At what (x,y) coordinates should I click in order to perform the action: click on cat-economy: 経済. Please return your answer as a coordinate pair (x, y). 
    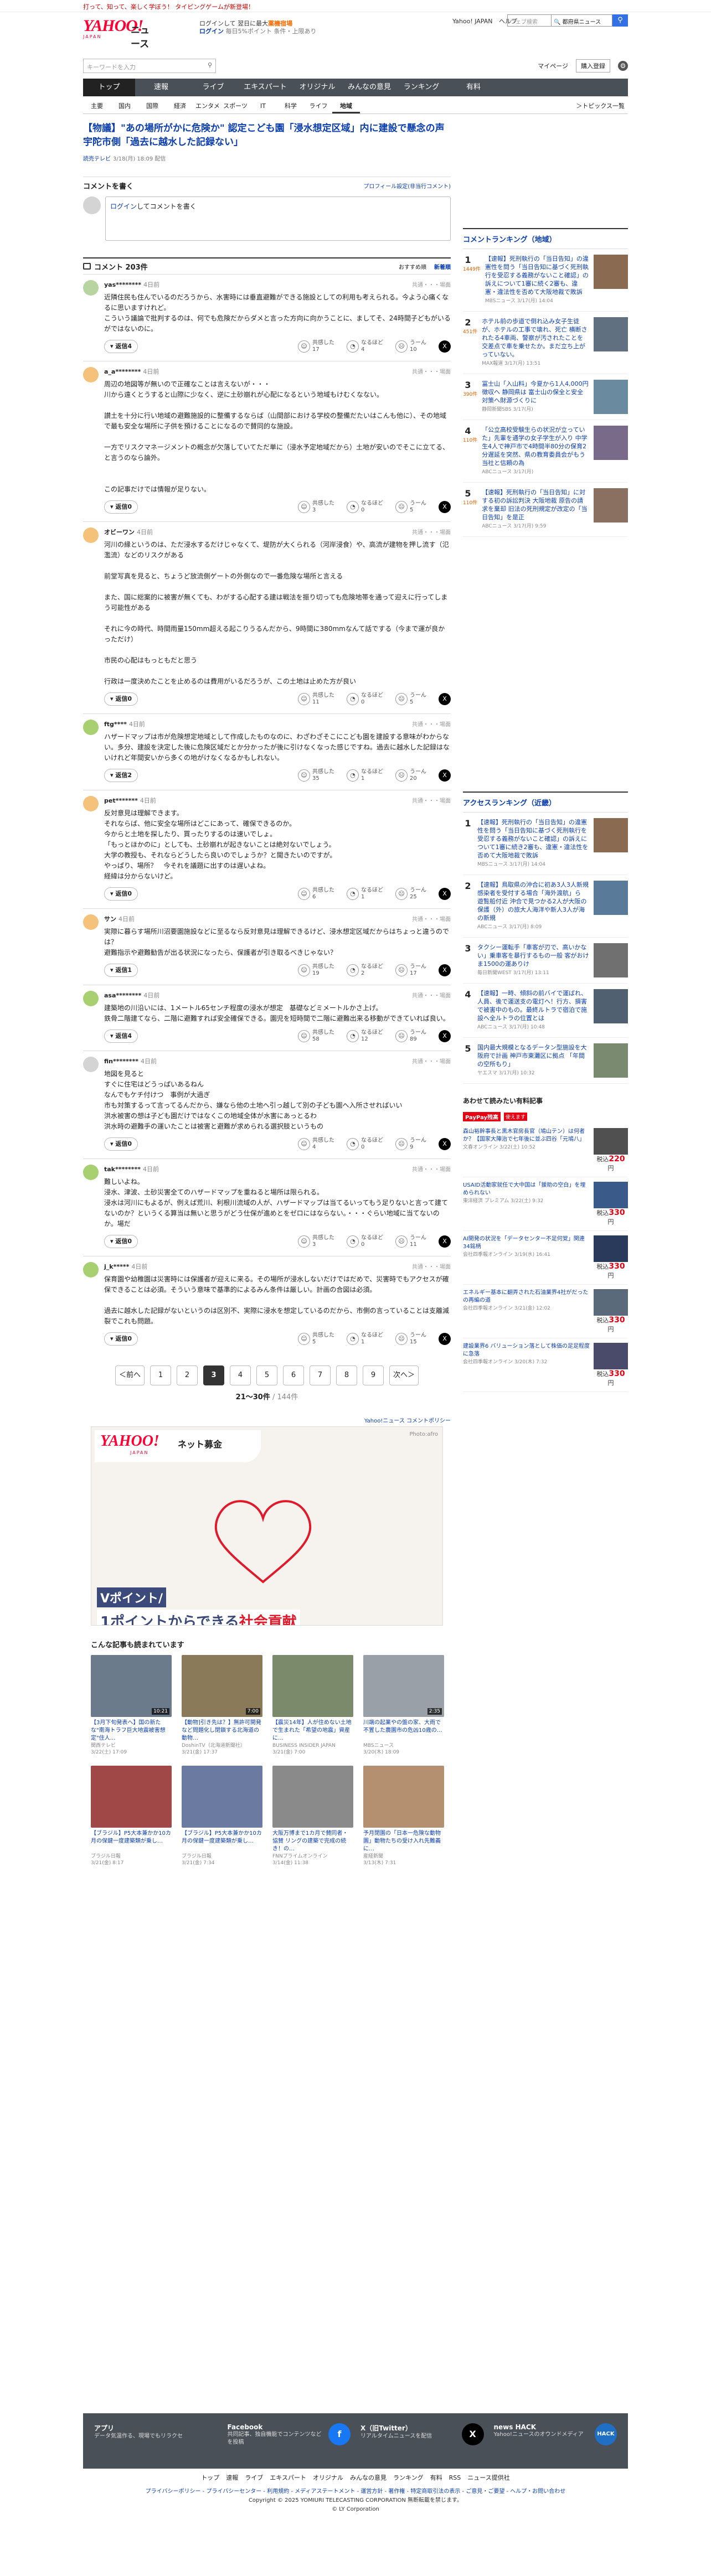
    Looking at the image, I should click on (180, 106).